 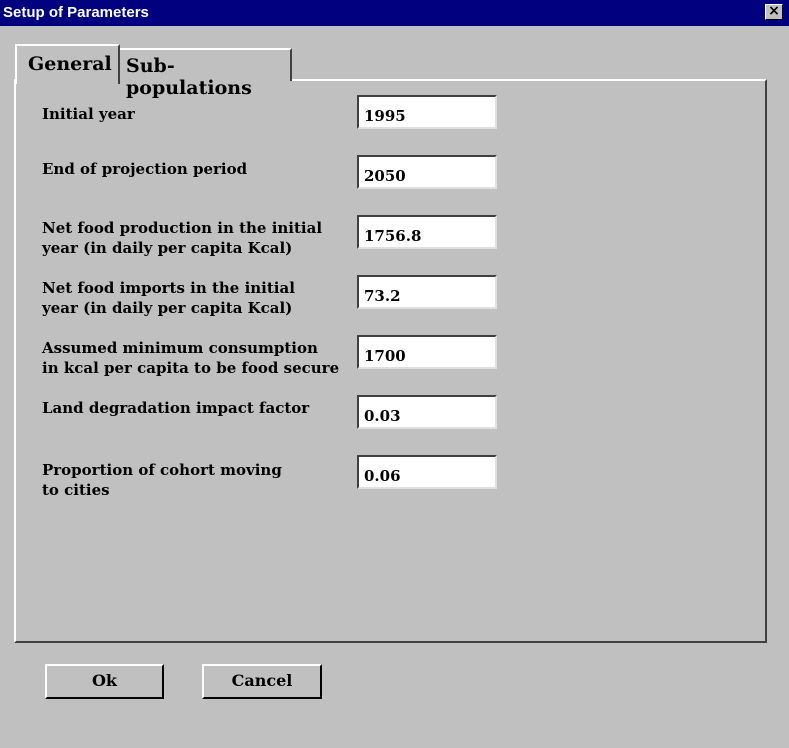 I want to click on cohort-moving-label: Proportion of cohort moving to cities, so click(x=162, y=480).